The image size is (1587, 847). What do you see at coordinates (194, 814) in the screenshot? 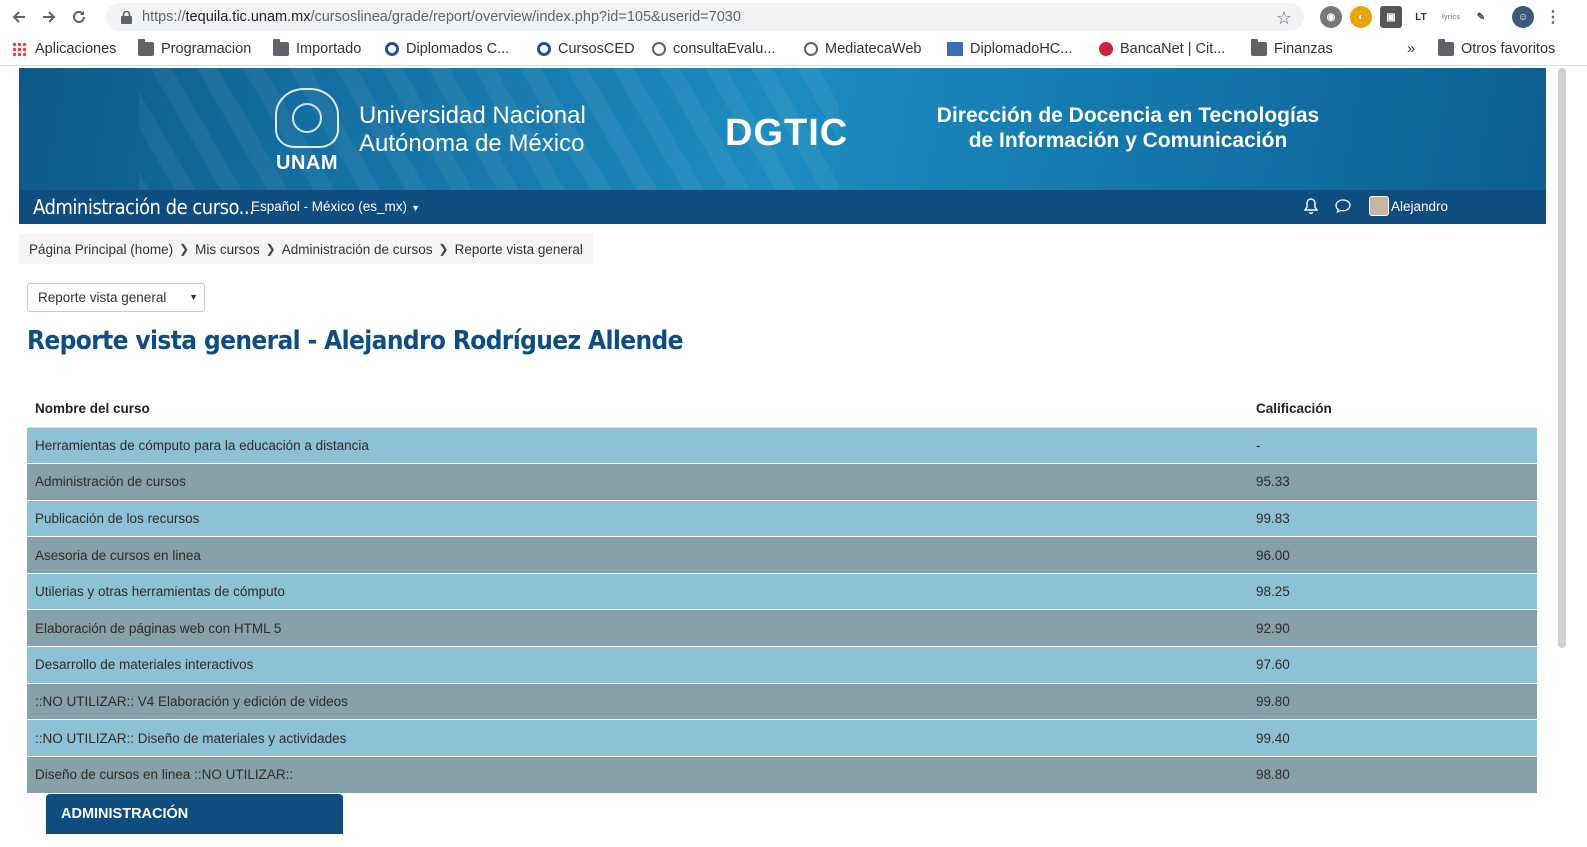
I see `administration-block-header: ADMINISTRACIÓN` at bounding box center [194, 814].